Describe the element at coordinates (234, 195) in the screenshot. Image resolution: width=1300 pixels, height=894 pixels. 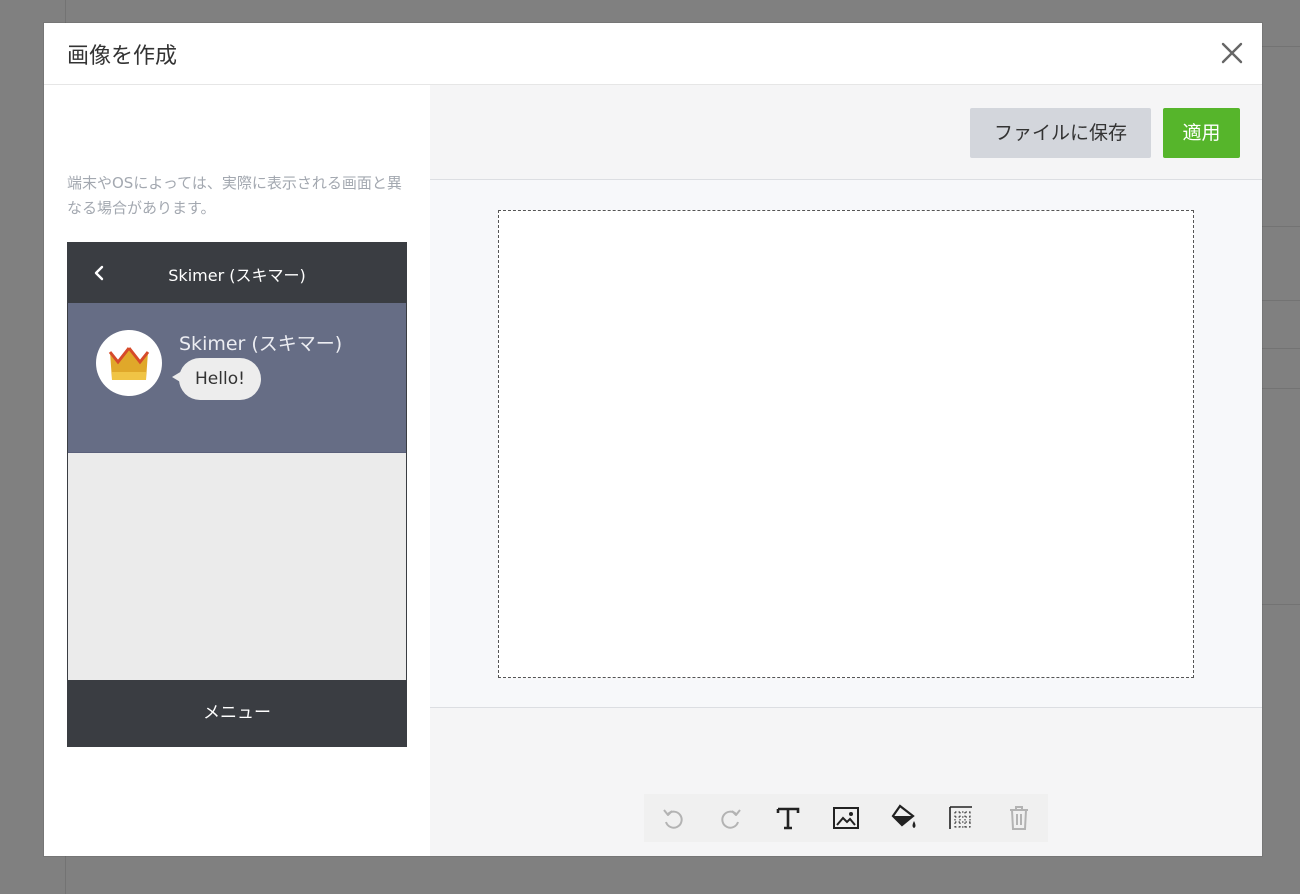
I see `preview-notice: 端末やOSによっては、実際に表示される画面と異なる場合があります。` at that location.